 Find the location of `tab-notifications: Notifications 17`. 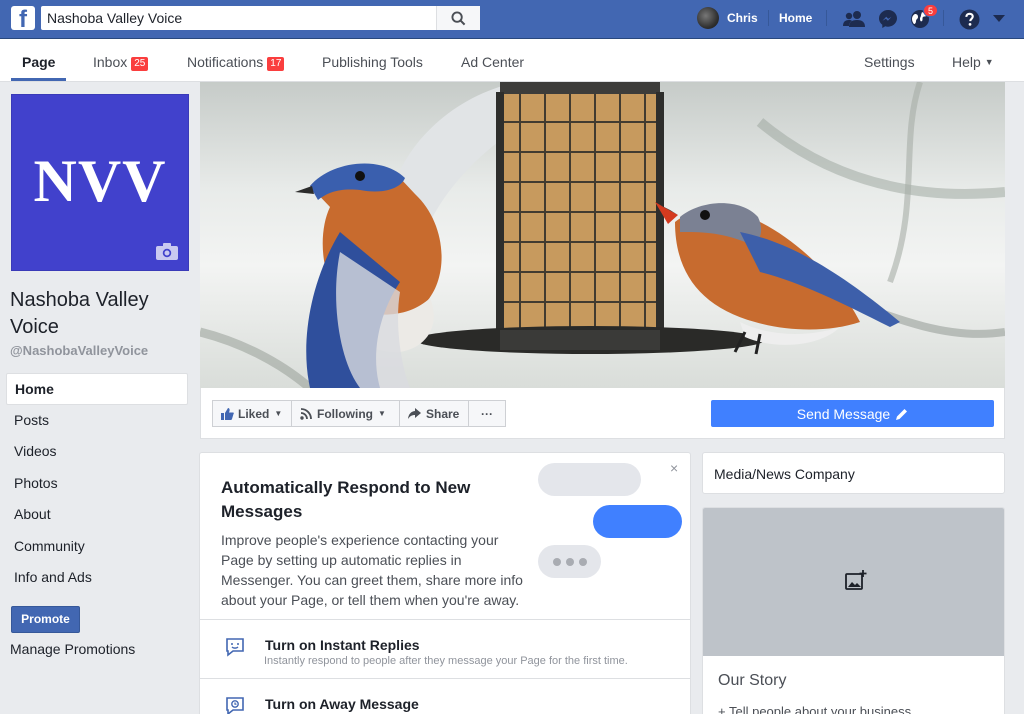

tab-notifications: Notifications 17 is located at coordinates (236, 62).